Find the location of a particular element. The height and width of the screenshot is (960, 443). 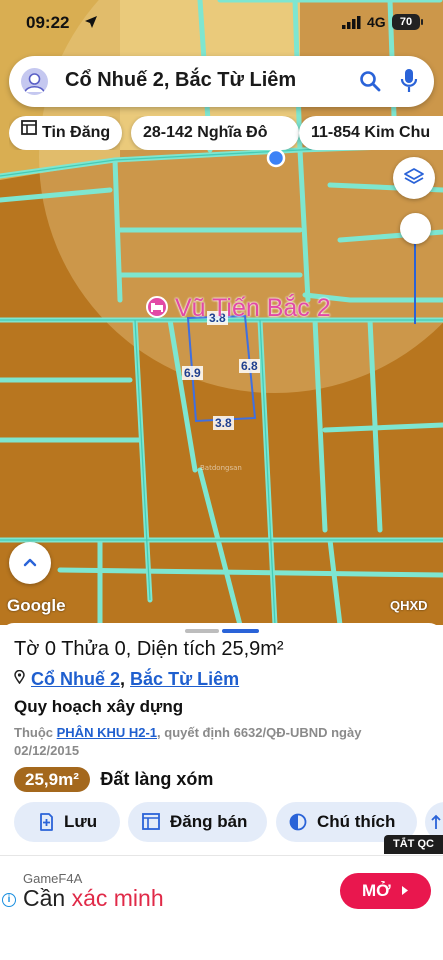

sheet-handle is located at coordinates (202, 631).